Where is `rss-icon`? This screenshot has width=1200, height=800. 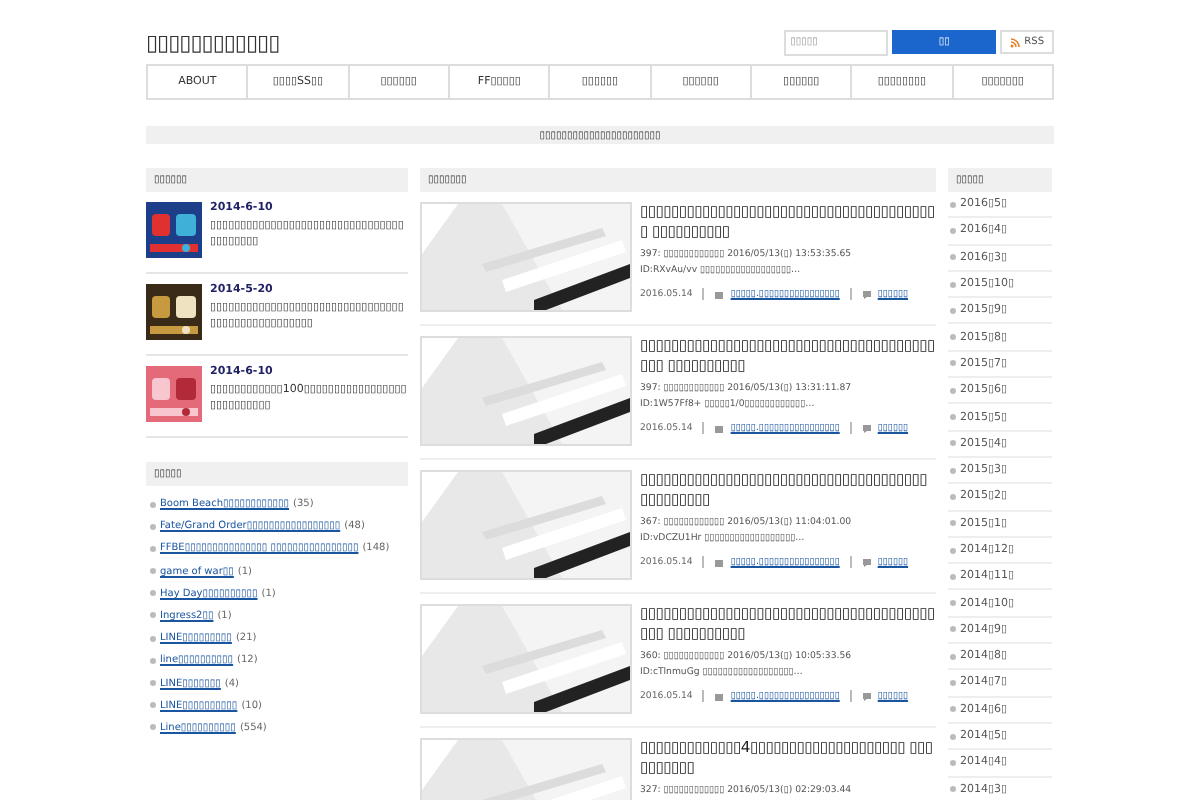
rss-icon is located at coordinates (1015, 42).